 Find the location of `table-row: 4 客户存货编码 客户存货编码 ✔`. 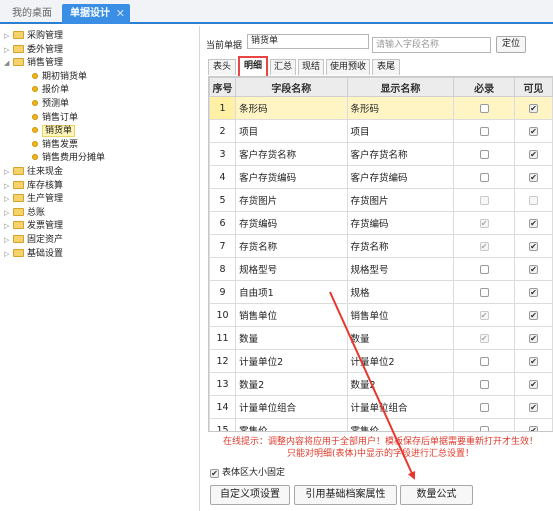

table-row: 4 客户存货编码 客户存货编码 ✔ is located at coordinates (381, 177).